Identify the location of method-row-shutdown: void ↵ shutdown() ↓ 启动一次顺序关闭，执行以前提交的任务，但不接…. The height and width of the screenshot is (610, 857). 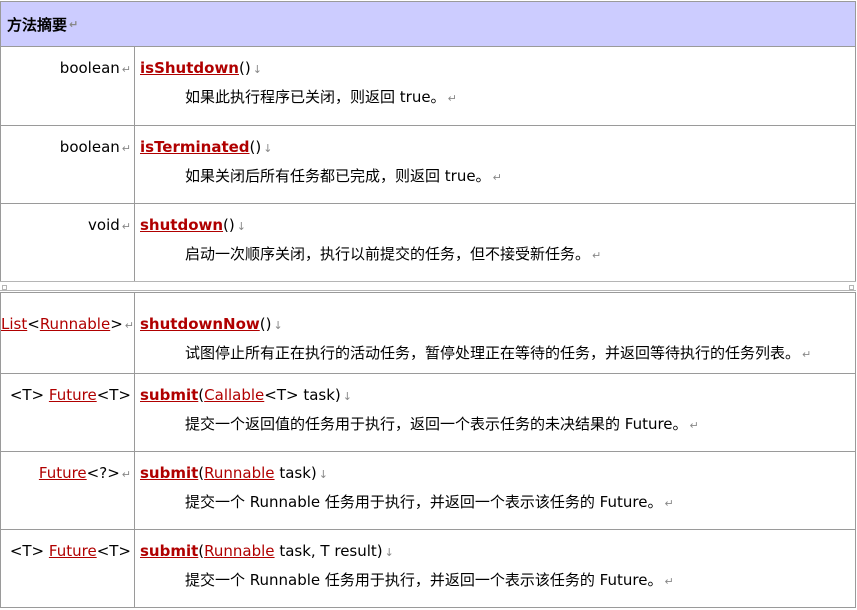
(428, 242).